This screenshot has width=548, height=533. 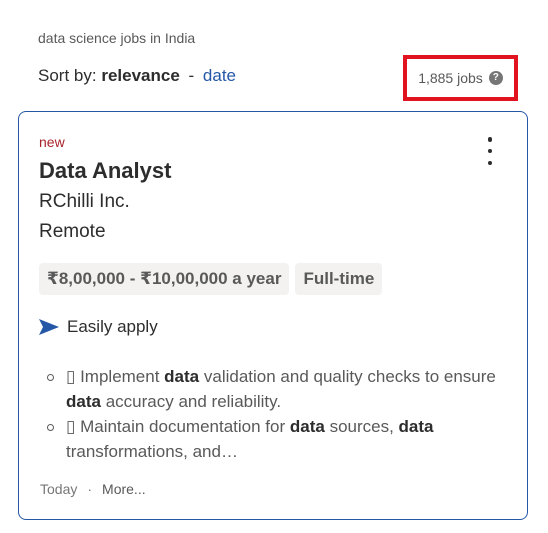 What do you see at coordinates (49, 327) in the screenshot?
I see `send-arrow-icon` at bounding box center [49, 327].